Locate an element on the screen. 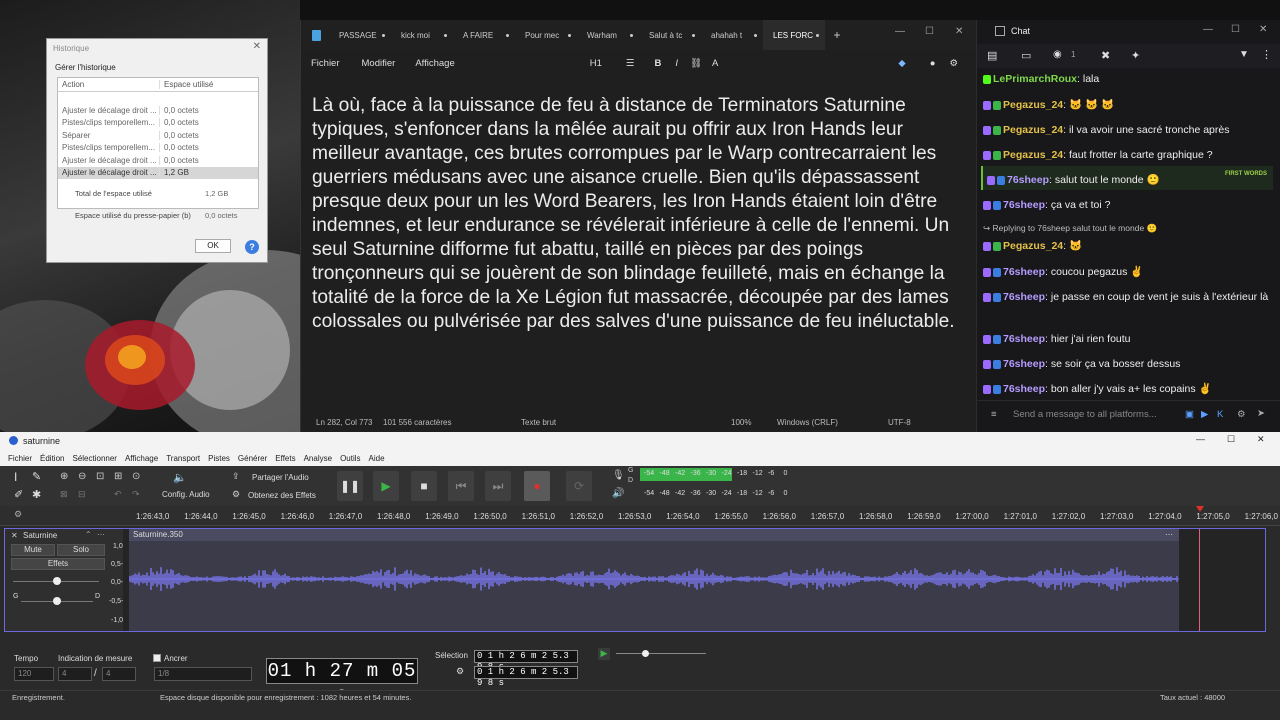 The width and height of the screenshot is (1280, 720). fit-project-icon: ⊞ is located at coordinates (118, 476).